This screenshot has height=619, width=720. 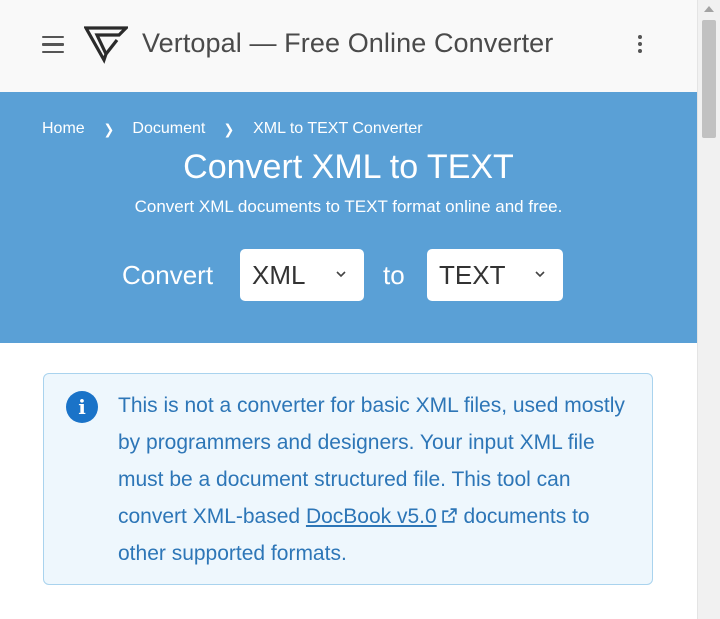 I want to click on top-bar: Vertopal — Free Online Converter, so click(x=348, y=46).